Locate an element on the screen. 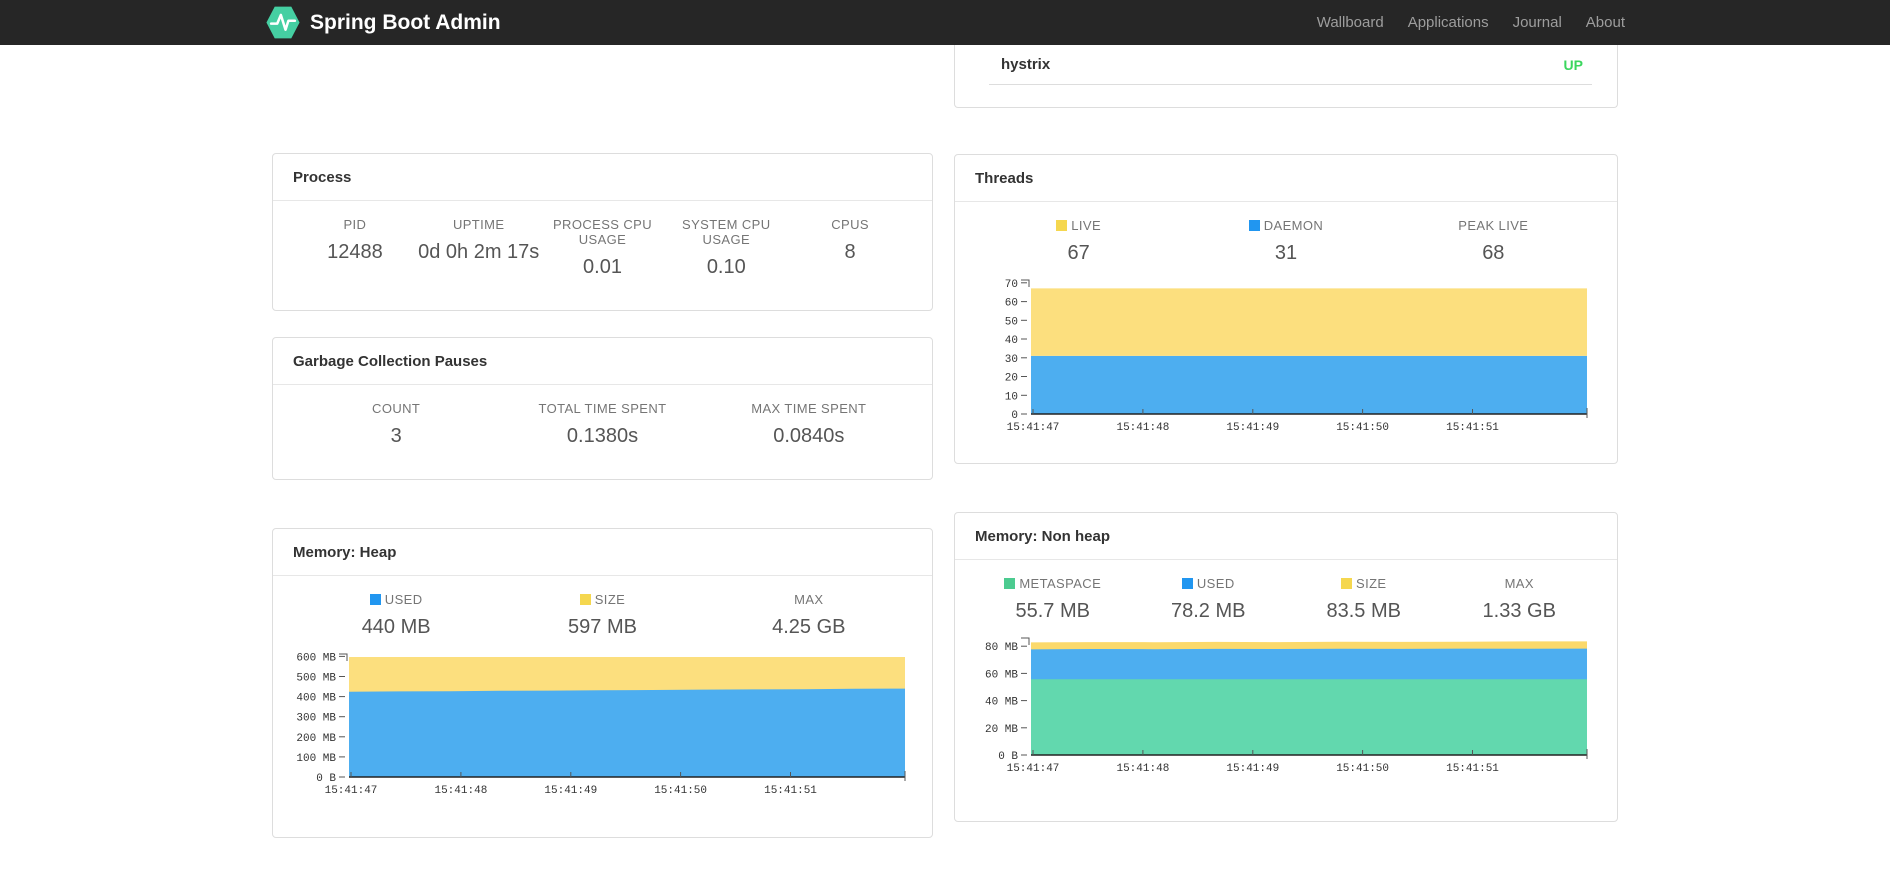  svg-text: 10 is located at coordinates (1011, 397).